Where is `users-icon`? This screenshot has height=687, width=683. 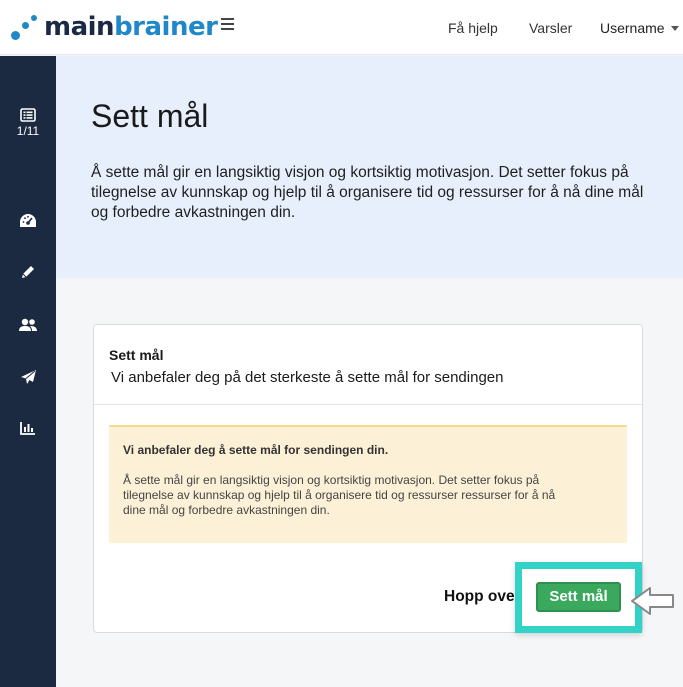 users-icon is located at coordinates (28, 324).